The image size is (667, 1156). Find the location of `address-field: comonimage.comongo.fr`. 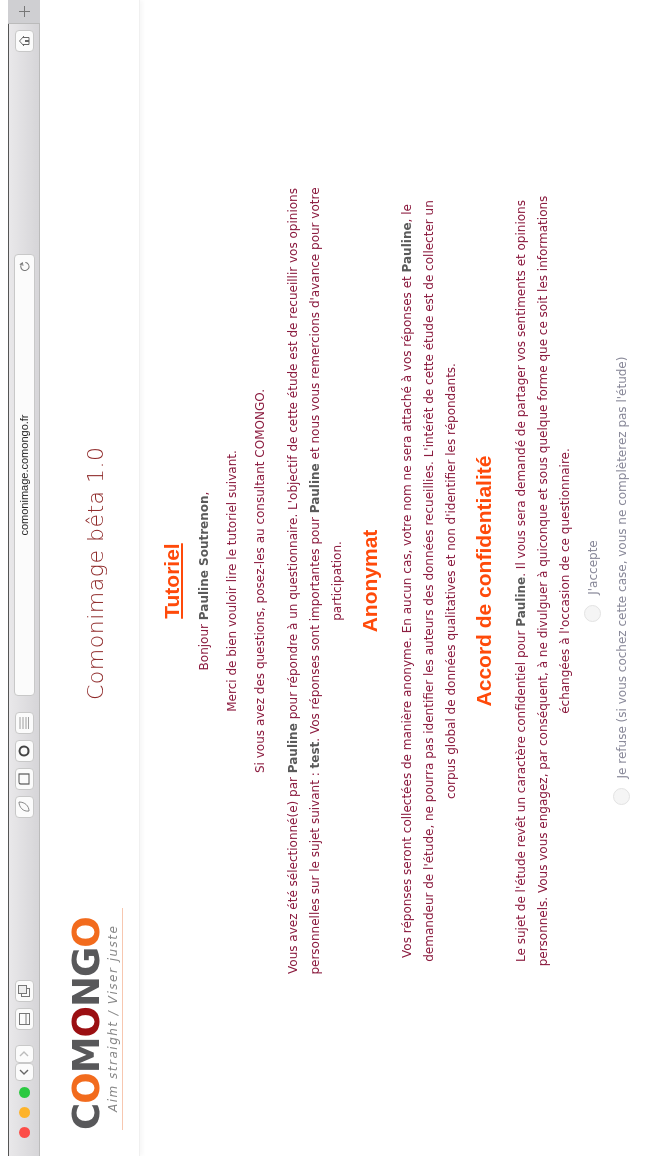

address-field: comonimage.comongo.fr is located at coordinates (24, 475).